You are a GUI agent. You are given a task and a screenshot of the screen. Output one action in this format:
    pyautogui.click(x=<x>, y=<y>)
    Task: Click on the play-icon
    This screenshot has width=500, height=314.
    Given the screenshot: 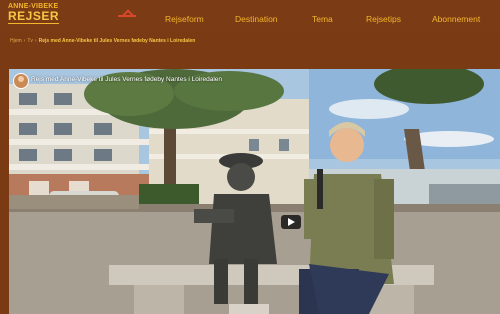 What is the action you would take?
    pyautogui.click(x=291, y=222)
    